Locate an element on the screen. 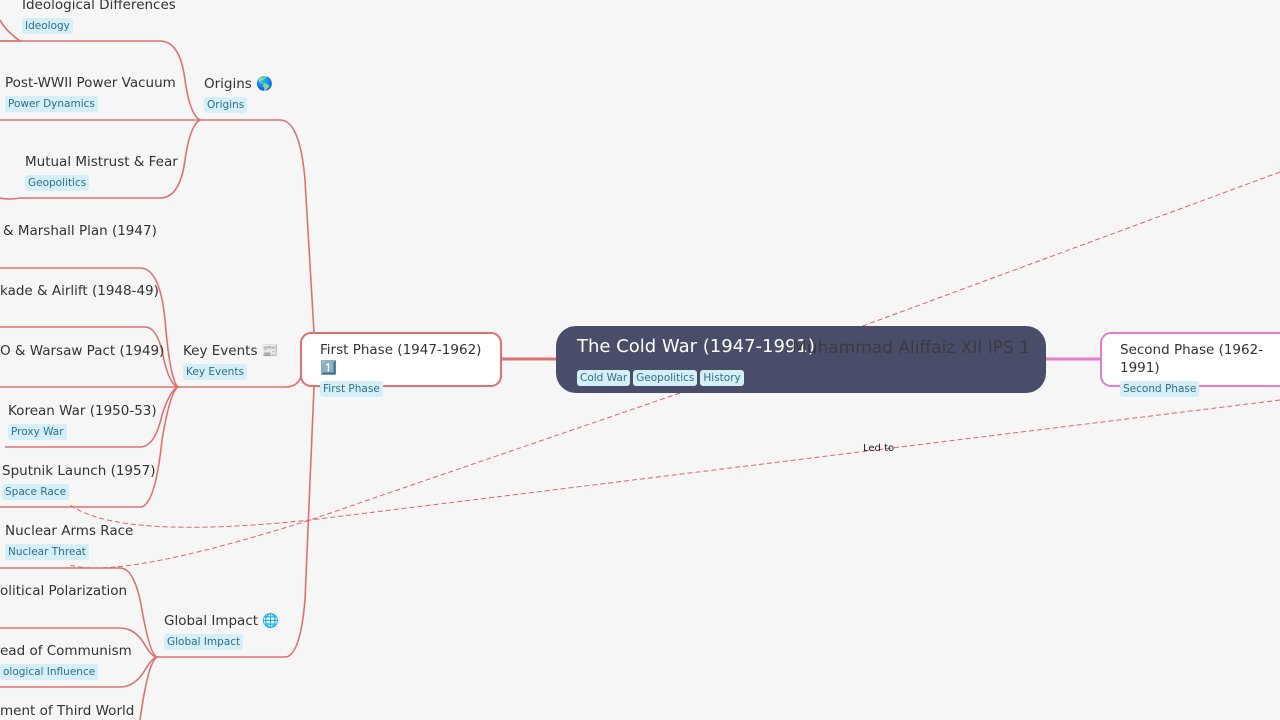  tag: History is located at coordinates (722, 378).